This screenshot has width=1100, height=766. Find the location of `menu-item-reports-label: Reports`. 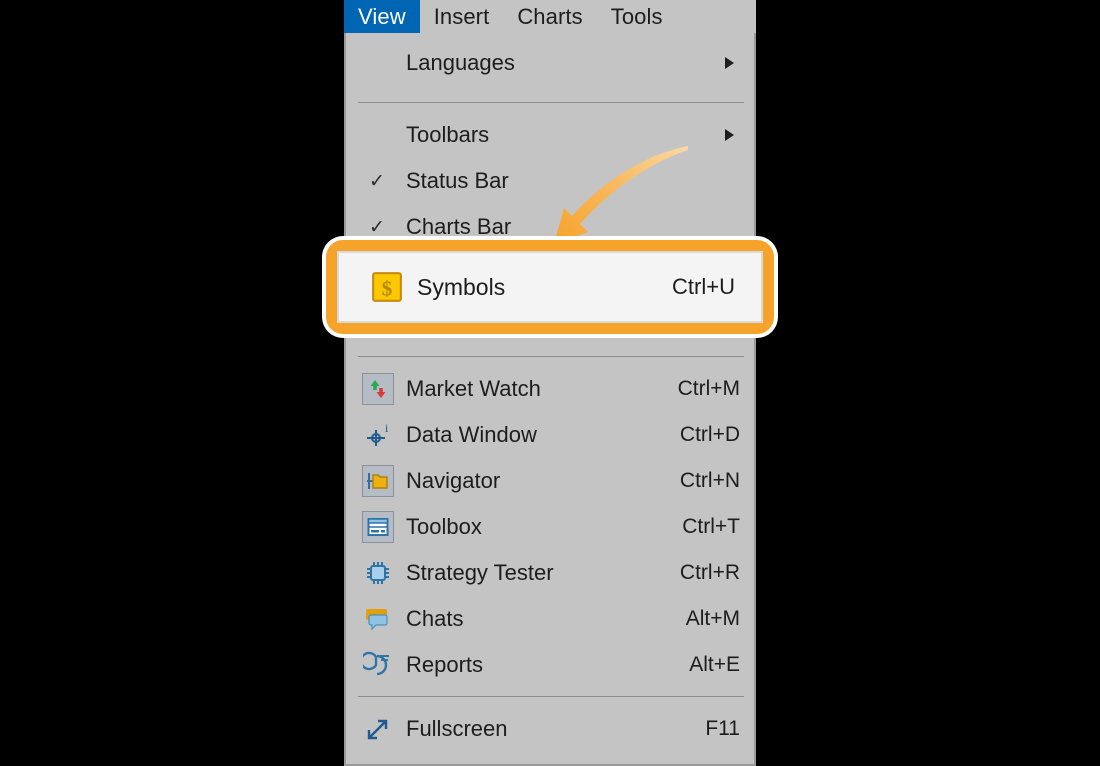

menu-item-reports-label: Reports is located at coordinates (445, 664).